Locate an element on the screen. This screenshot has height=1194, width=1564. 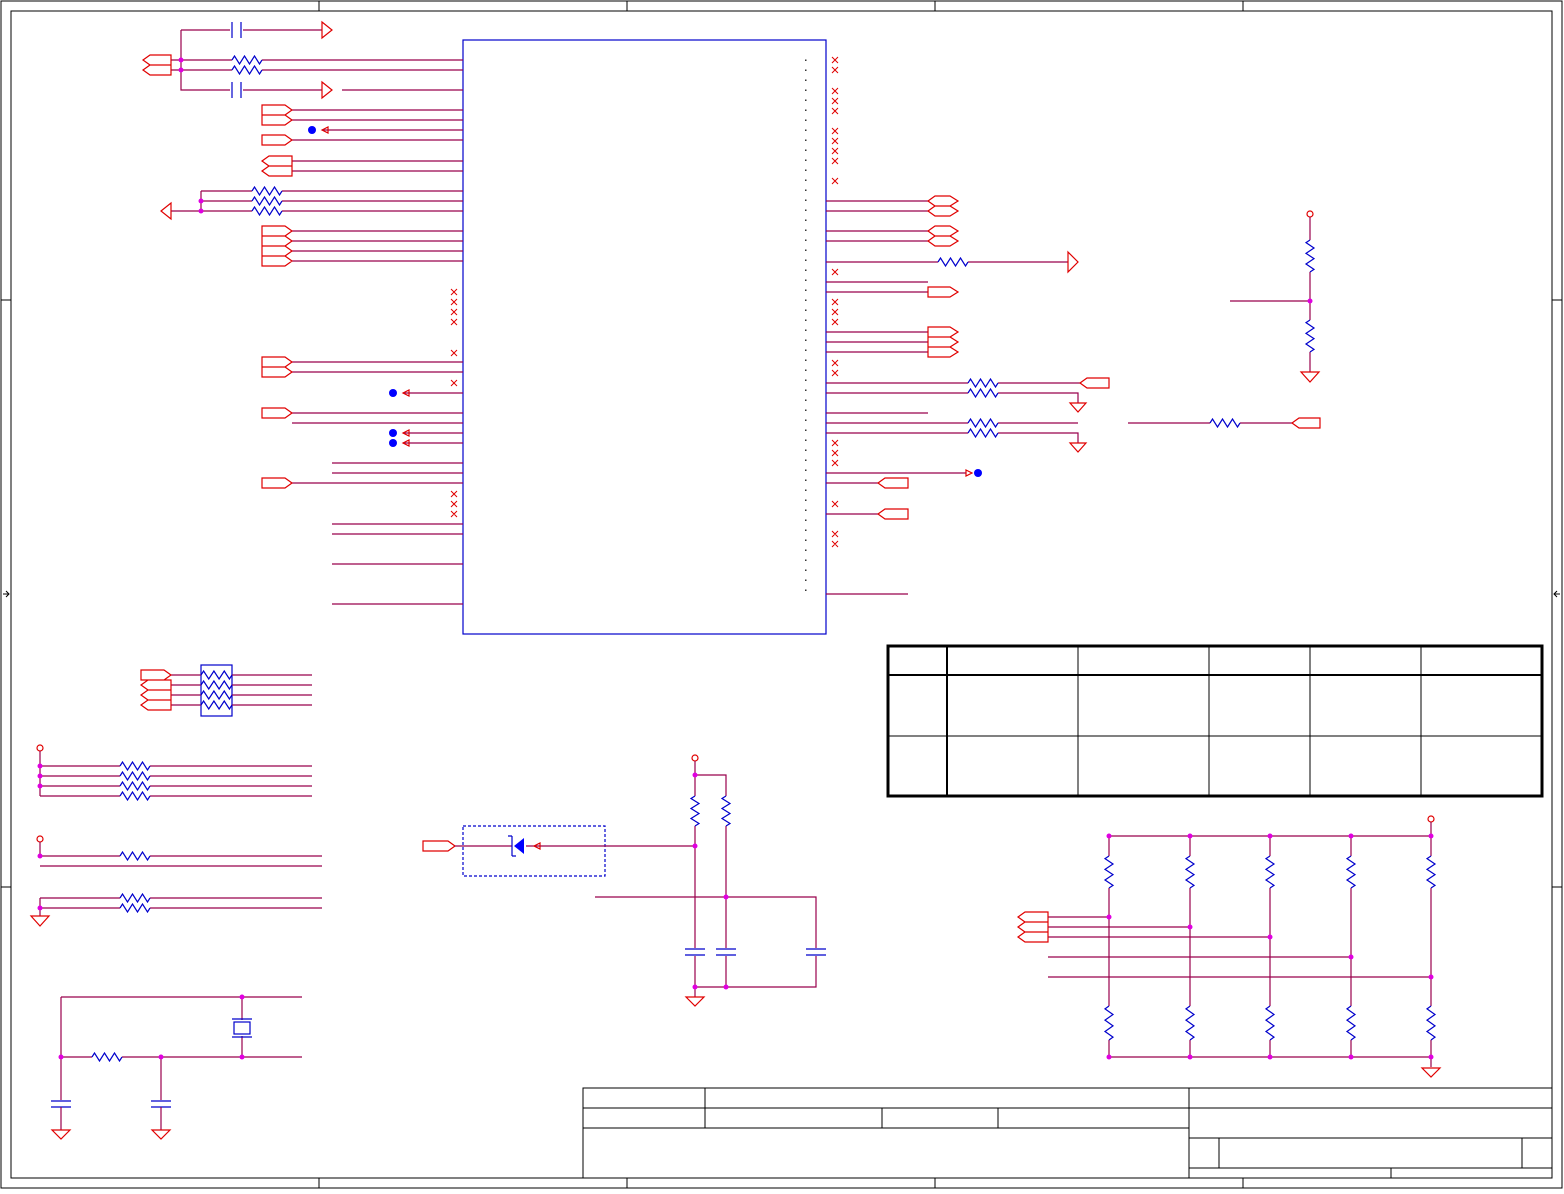
pull-up-resistors is located at coordinates (175, 835).